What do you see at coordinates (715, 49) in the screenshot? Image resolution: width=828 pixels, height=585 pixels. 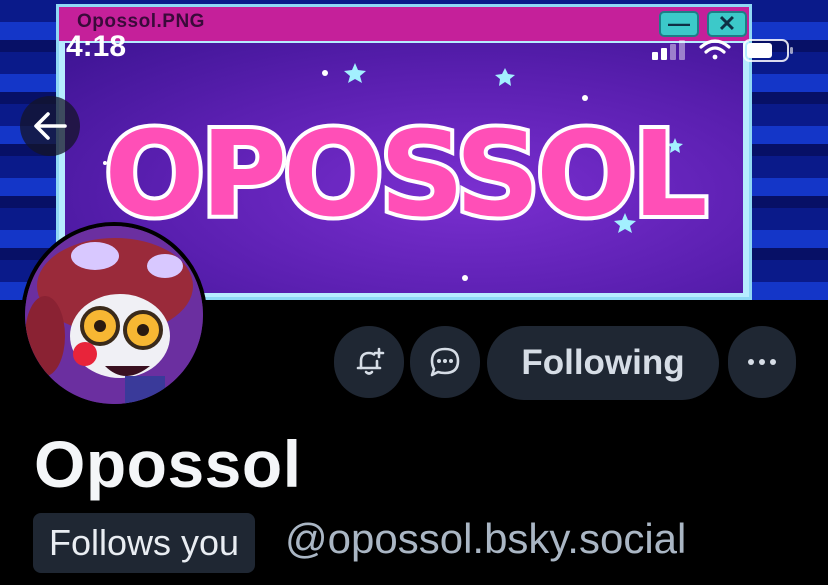 I see `wifi-icon` at bounding box center [715, 49].